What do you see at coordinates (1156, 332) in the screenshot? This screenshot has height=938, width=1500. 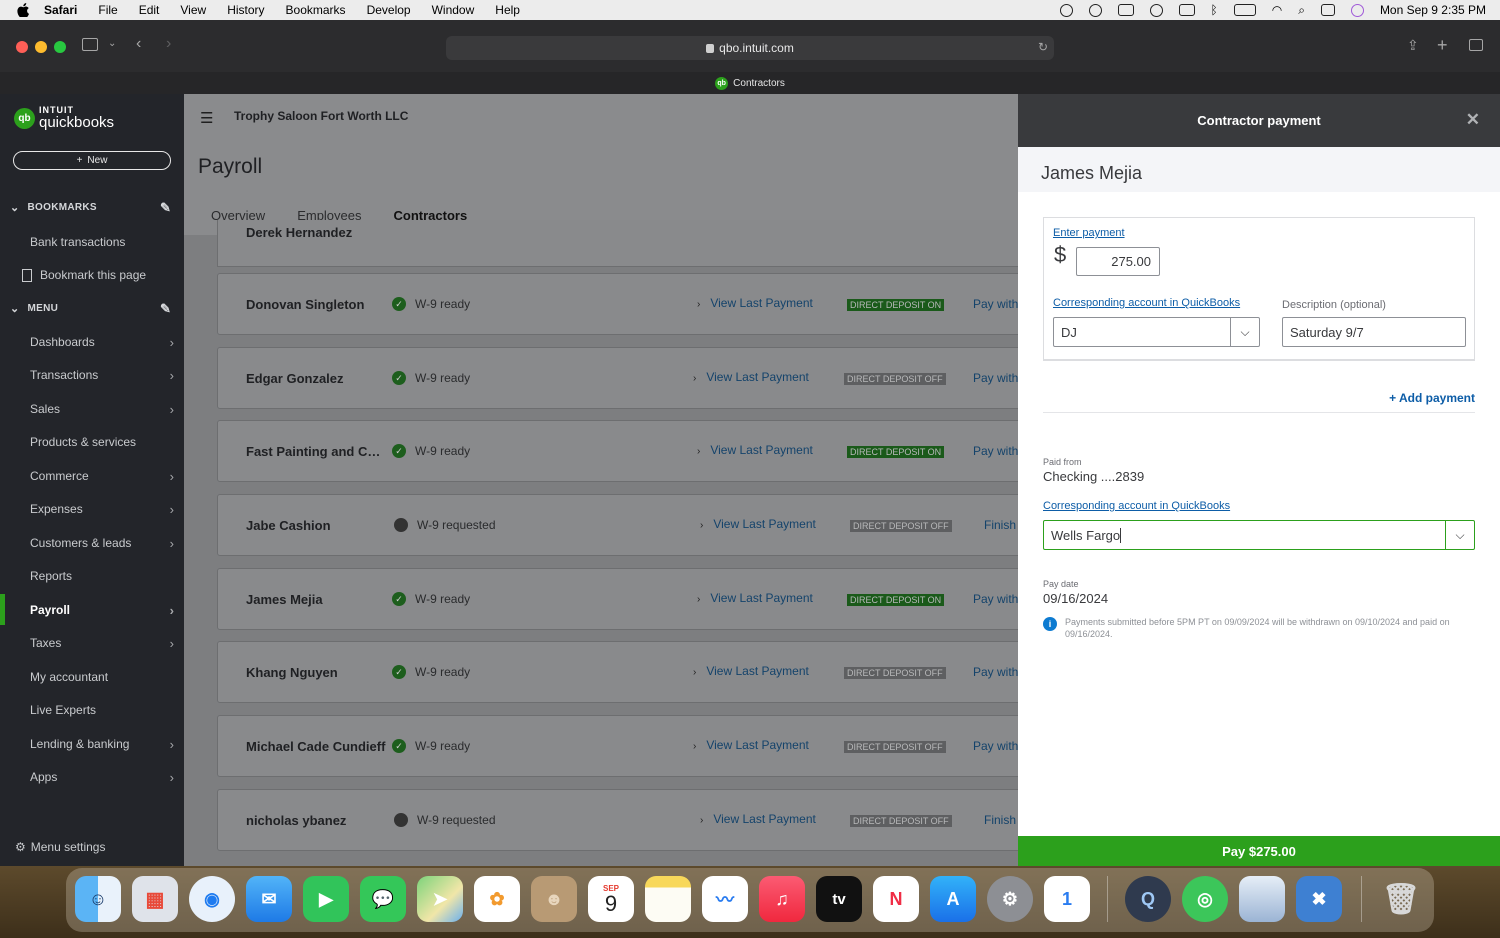 I see `corresponding-account-select: DJ ⌵` at bounding box center [1156, 332].